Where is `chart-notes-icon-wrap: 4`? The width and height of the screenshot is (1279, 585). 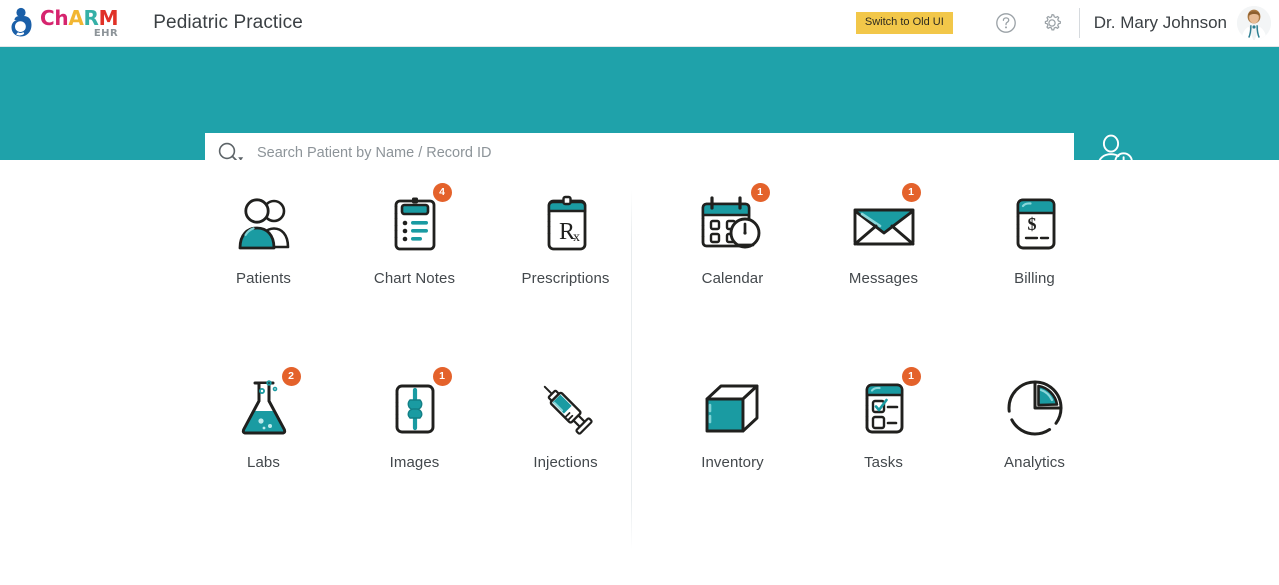 chart-notes-icon-wrap: 4 is located at coordinates (415, 219).